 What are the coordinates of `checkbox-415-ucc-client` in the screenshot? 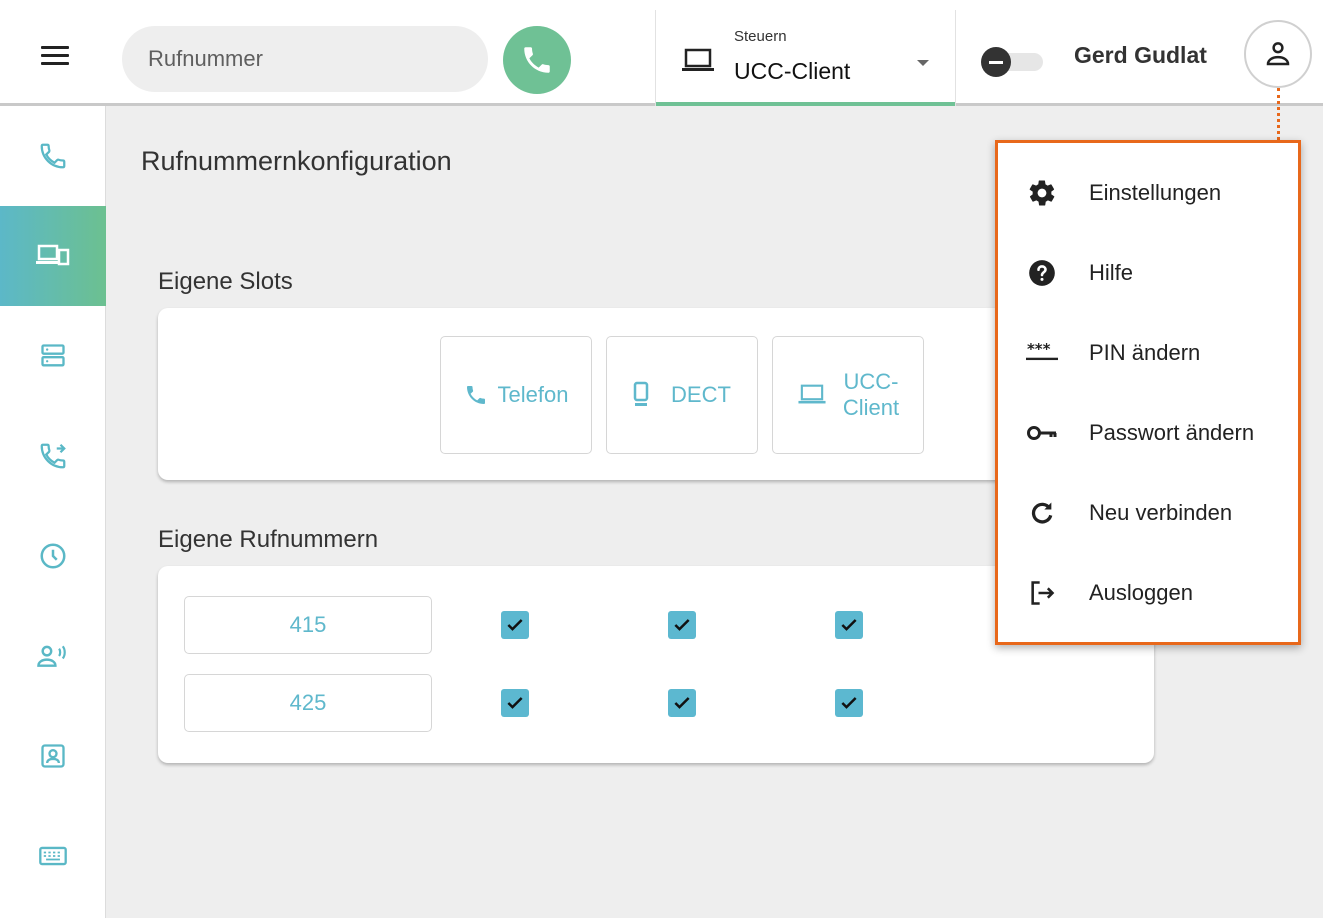 It's located at (849, 625).